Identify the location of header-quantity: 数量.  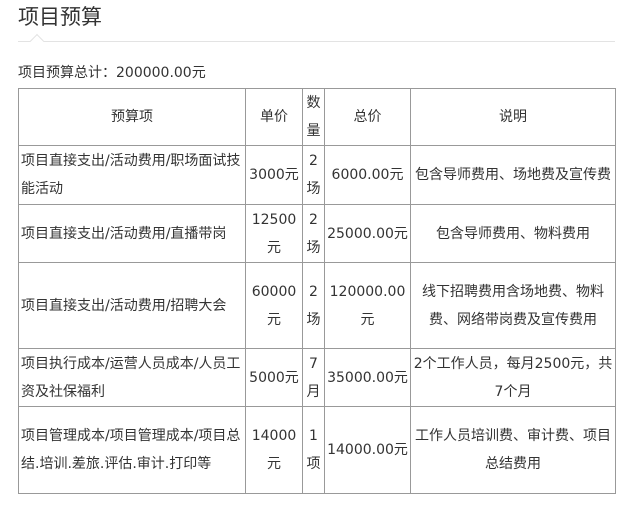
(313, 117).